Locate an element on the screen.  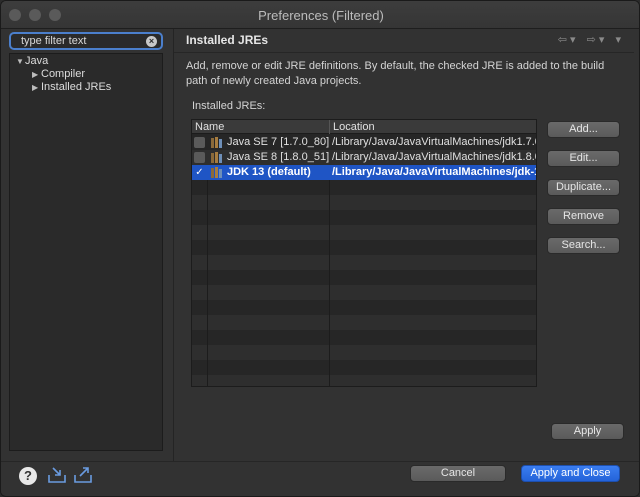
remove-jre-button: Remove is located at coordinates (583, 216).